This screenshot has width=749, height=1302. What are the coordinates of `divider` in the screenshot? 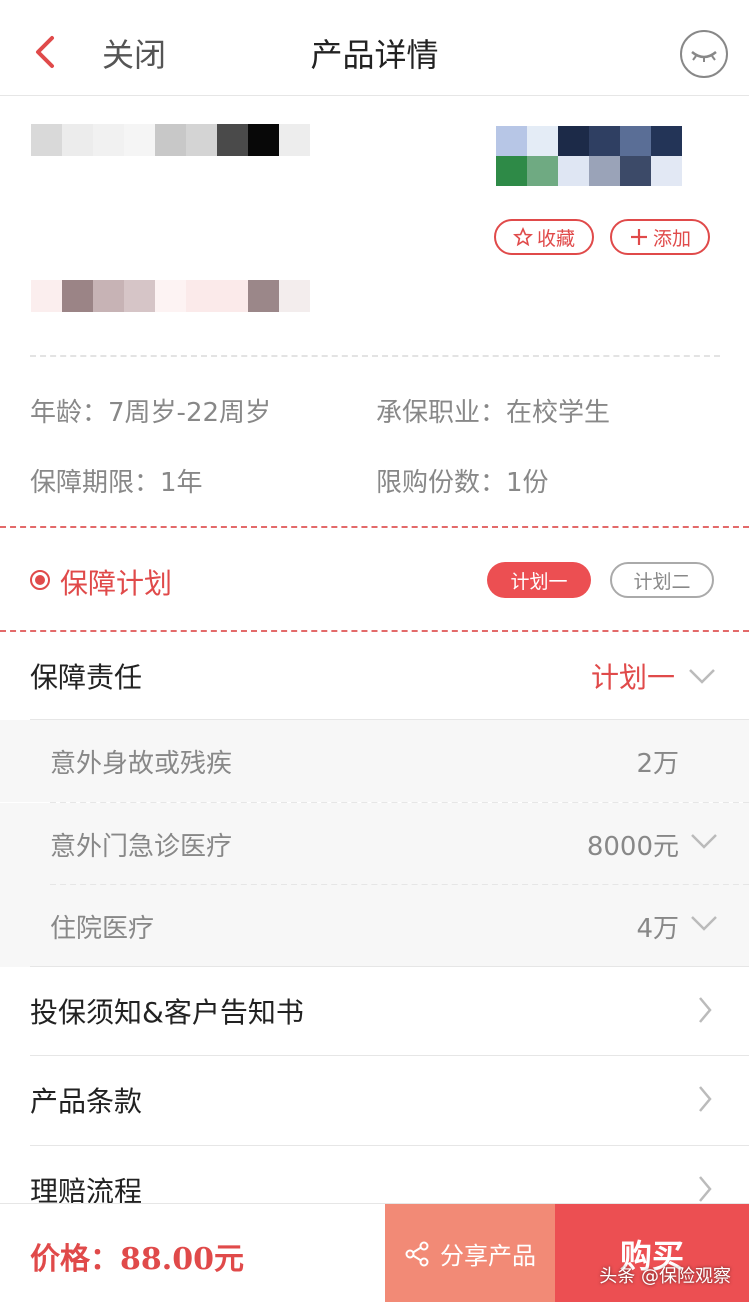 It's located at (375, 356).